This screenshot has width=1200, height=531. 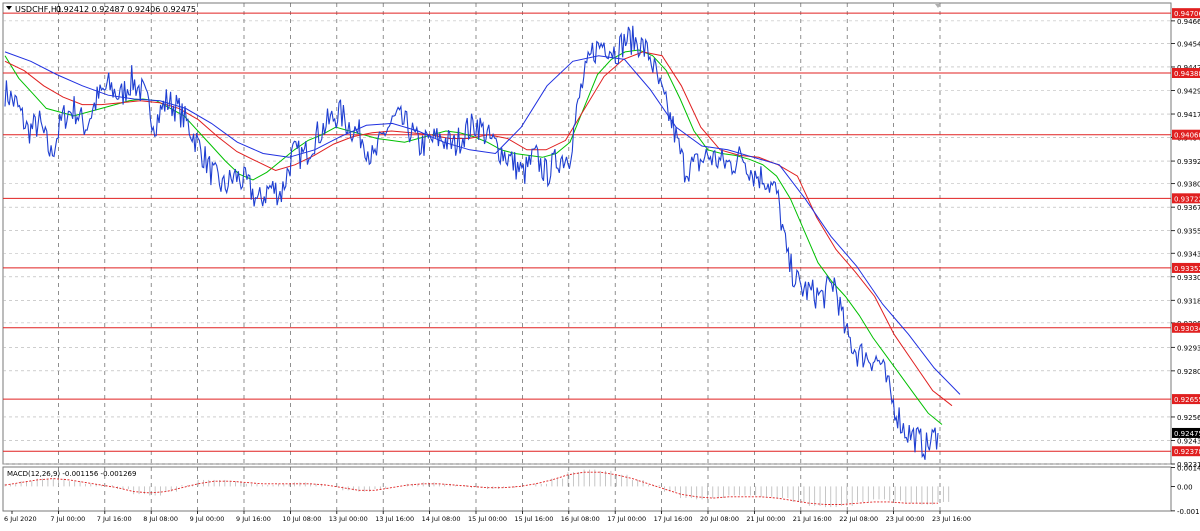 I want to click on level-label-text: 0.93034, so click(x=1187, y=329).